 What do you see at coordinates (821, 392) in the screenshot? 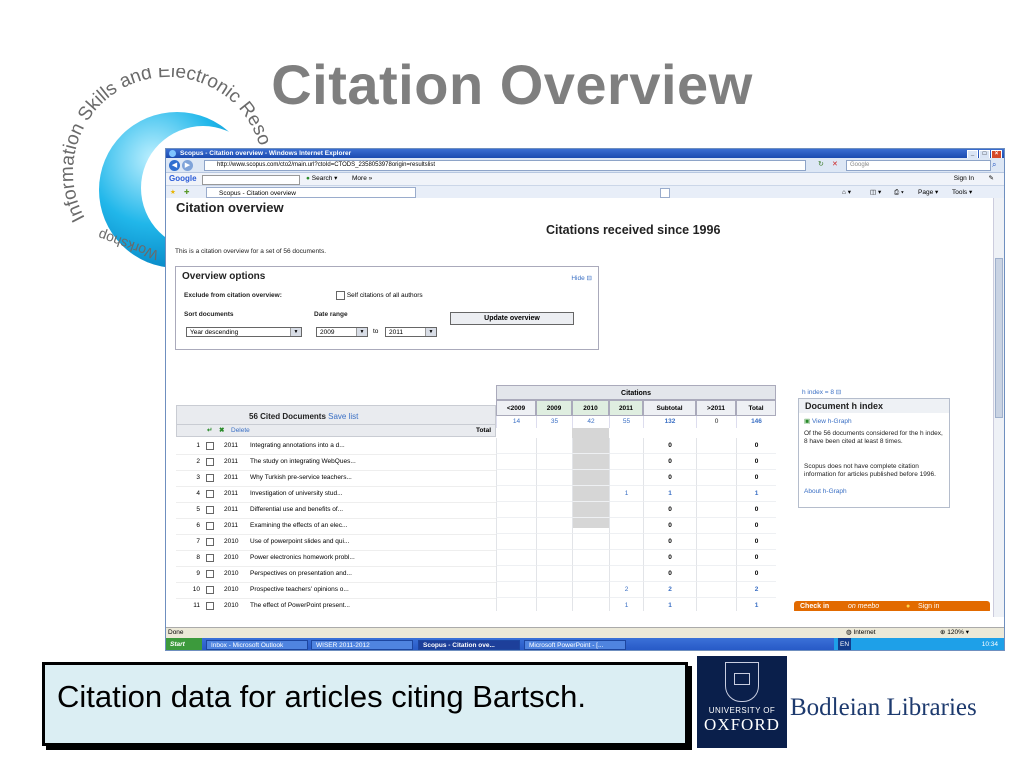
I see `h-index-label: h index = 8 ⊟` at bounding box center [821, 392].